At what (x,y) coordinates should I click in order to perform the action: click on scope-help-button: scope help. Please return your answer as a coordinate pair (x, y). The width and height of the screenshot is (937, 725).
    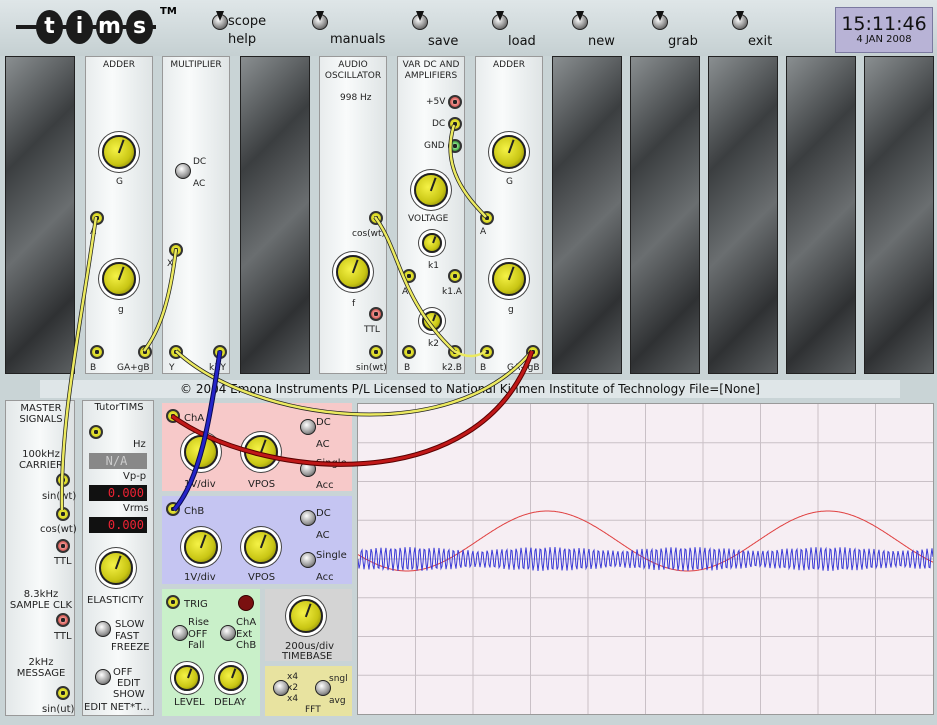
    Looking at the image, I should click on (250, 31).